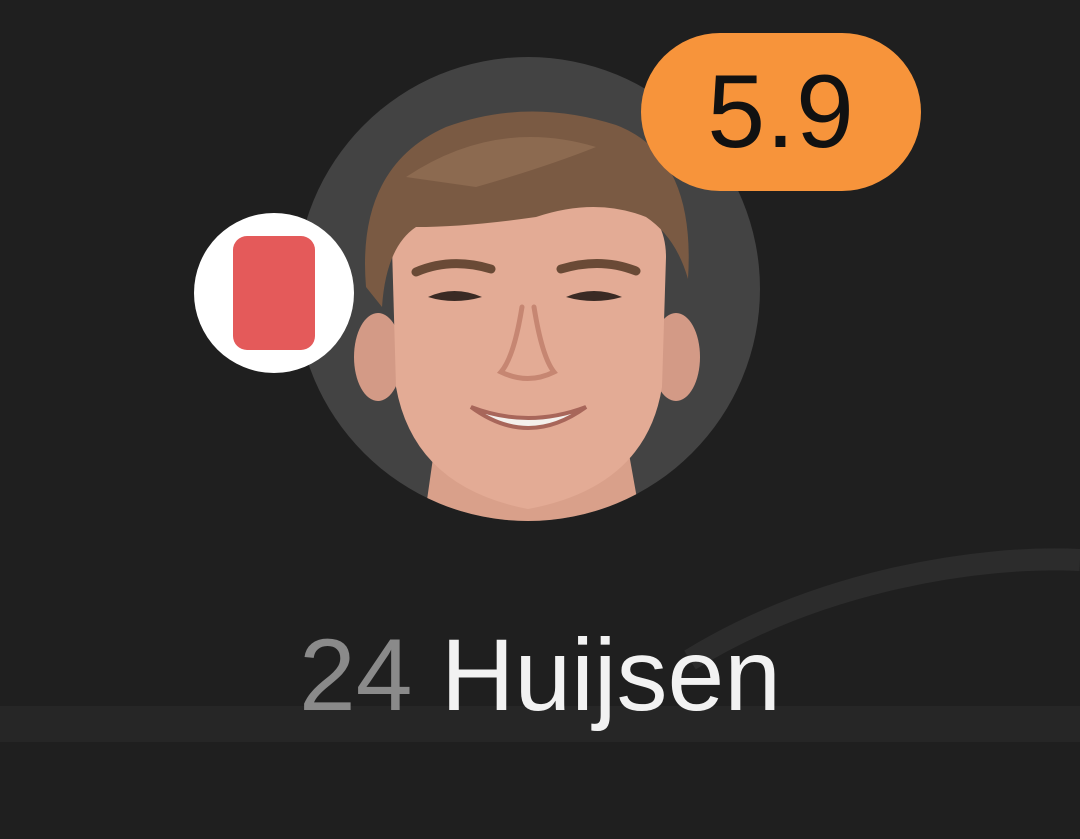 Image resolution: width=1080 pixels, height=839 pixels. I want to click on rating-badge: 5.9, so click(781, 112).